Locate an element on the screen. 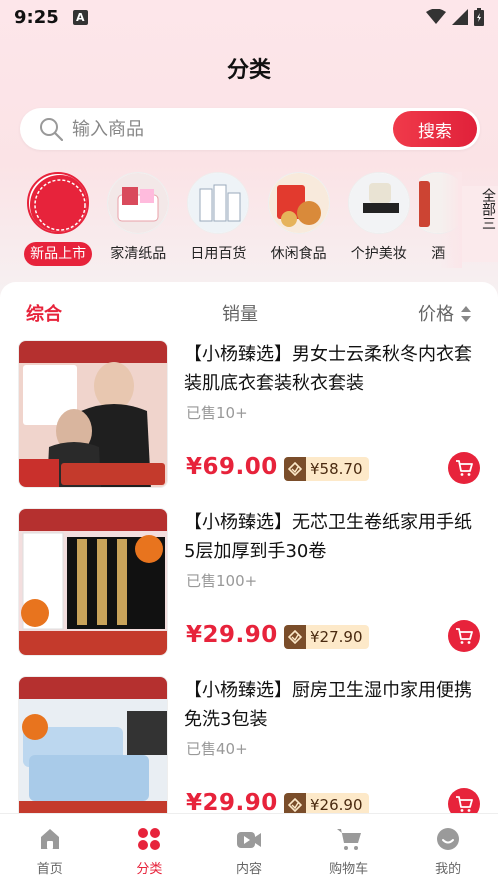  wifi-icon is located at coordinates (436, 16).